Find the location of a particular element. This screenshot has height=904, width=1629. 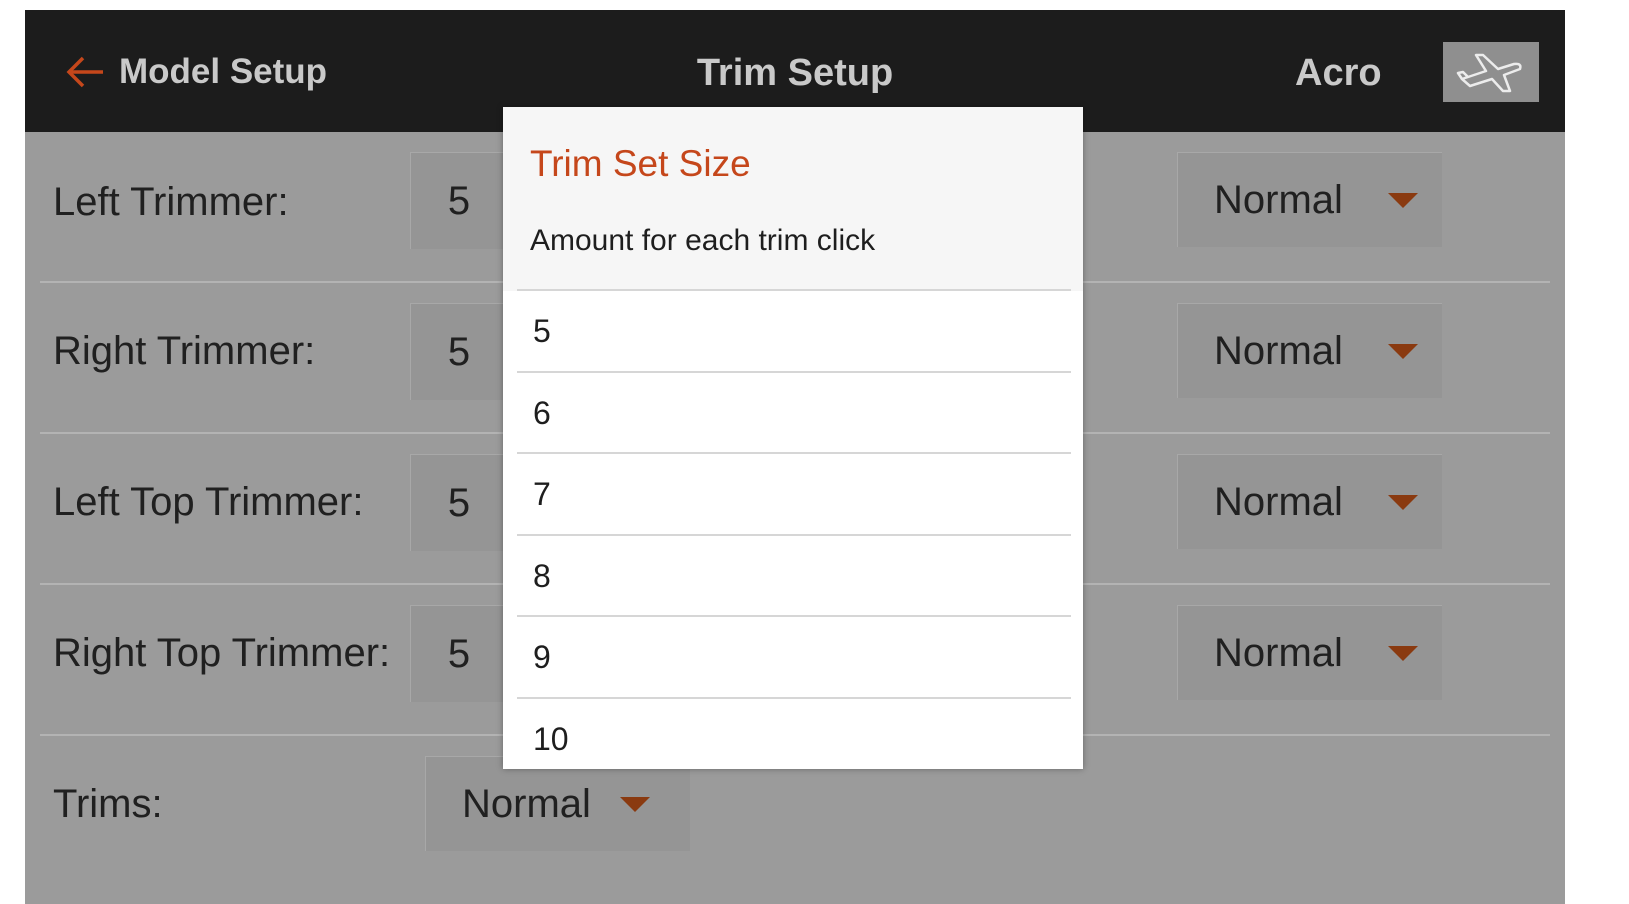

row-label: Trims: is located at coordinates (108, 804).